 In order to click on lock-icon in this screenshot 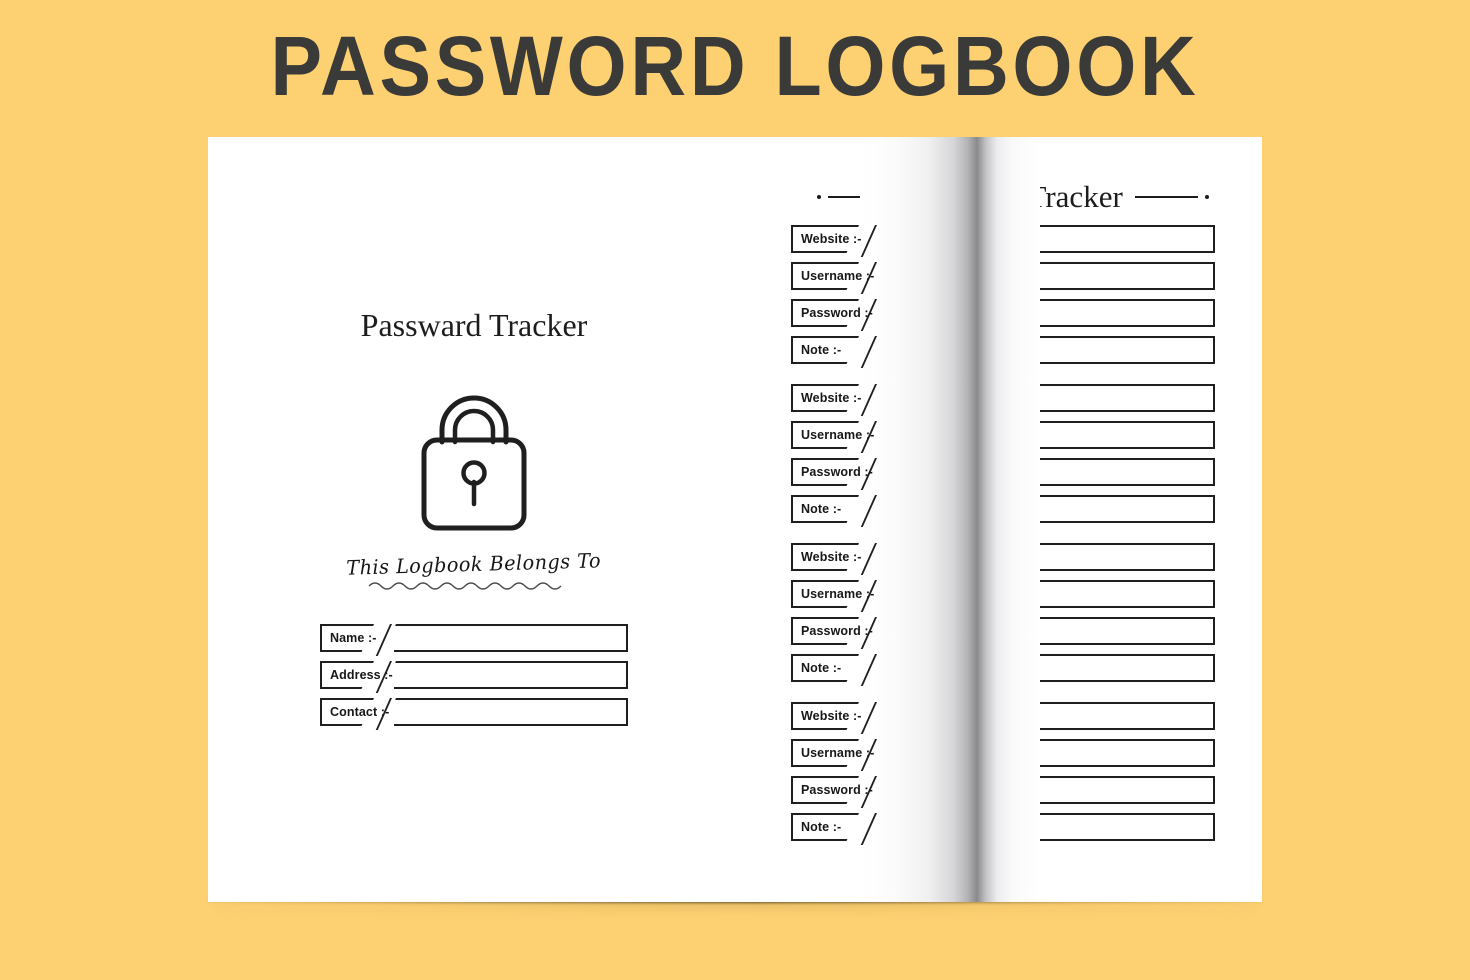, I will do `click(474, 463)`.